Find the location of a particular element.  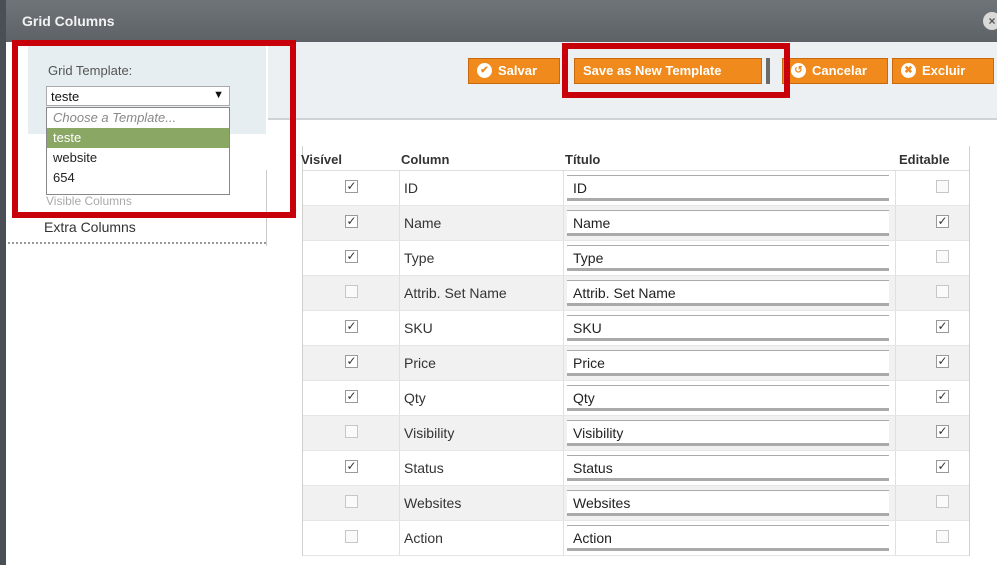

table-row: ✓ Type Type is located at coordinates (636, 258).